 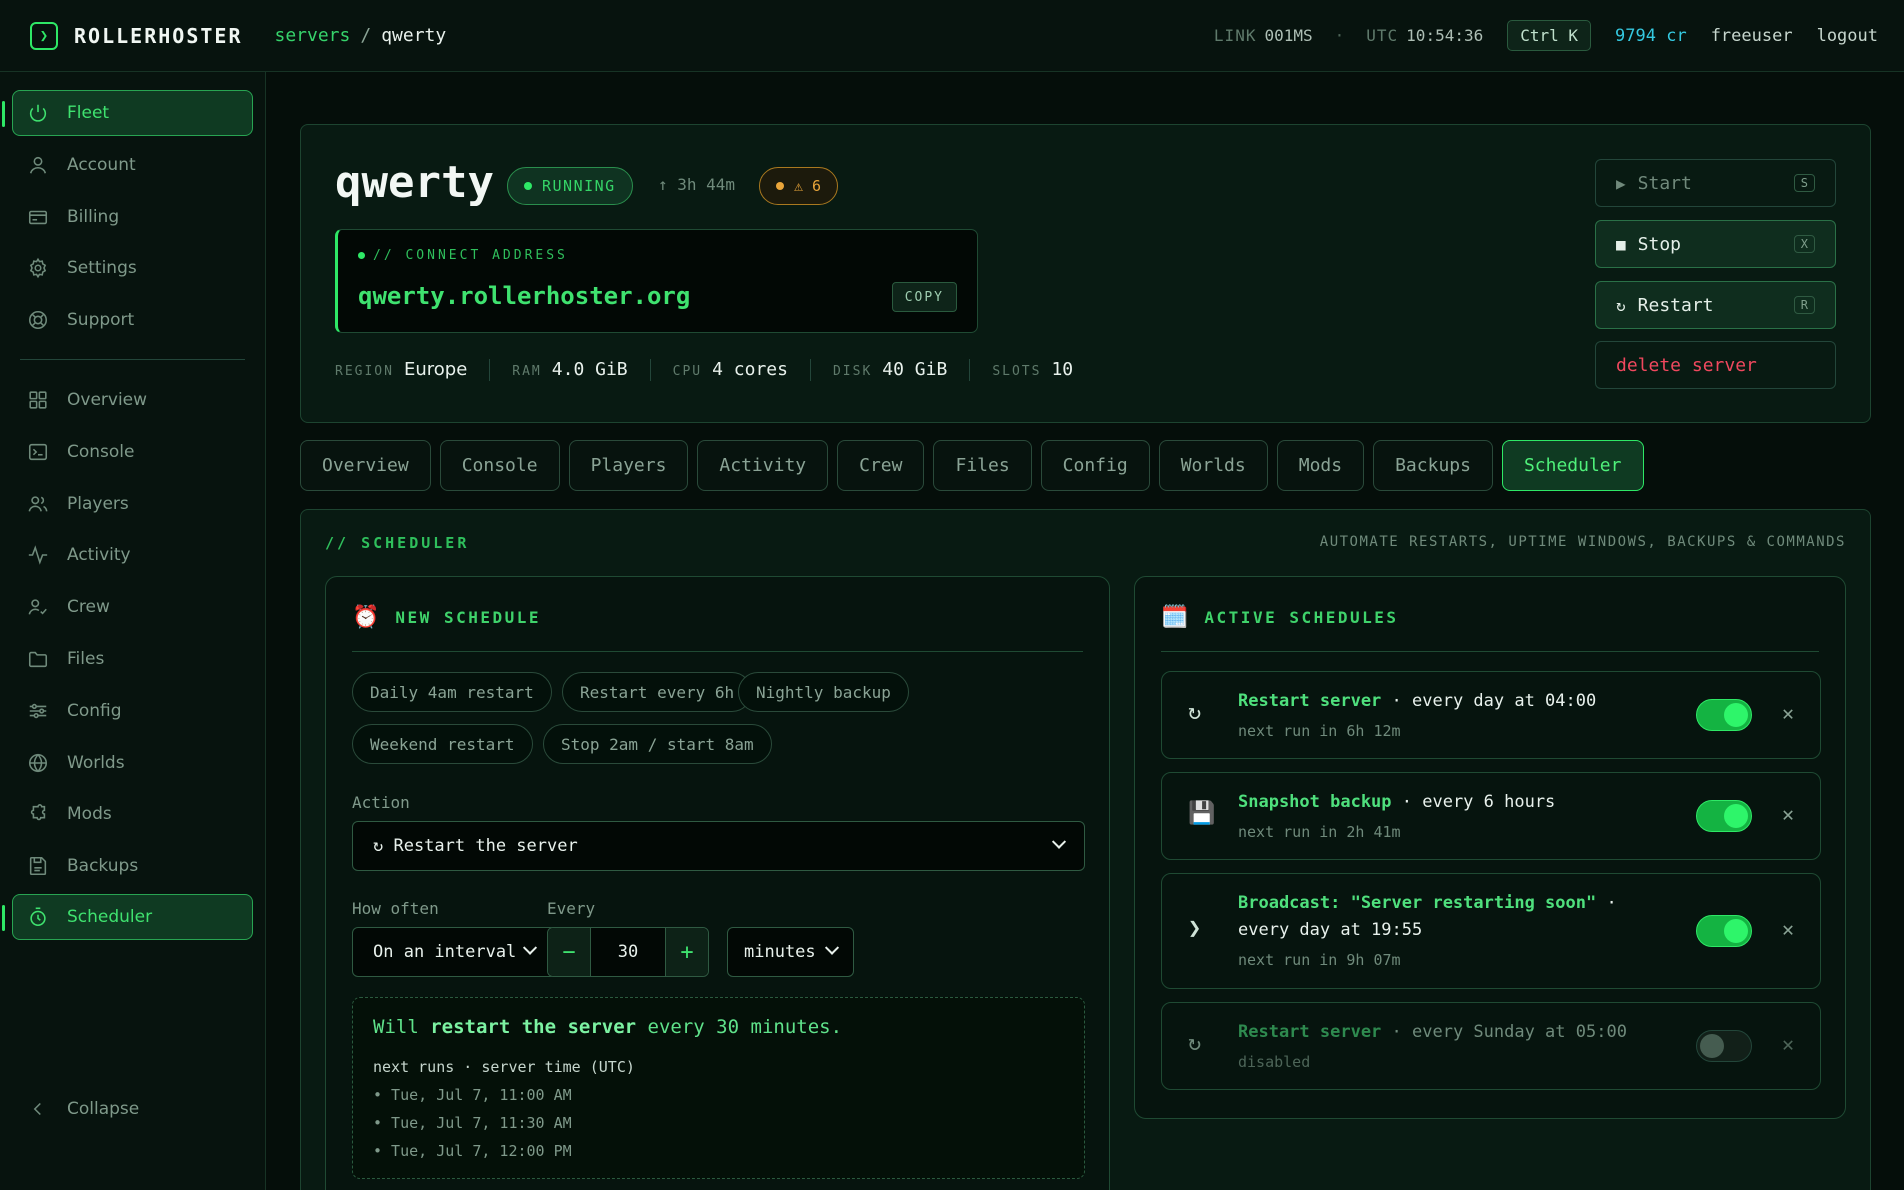 I want to click on summary-pre: Will, so click(x=402, y=1027).